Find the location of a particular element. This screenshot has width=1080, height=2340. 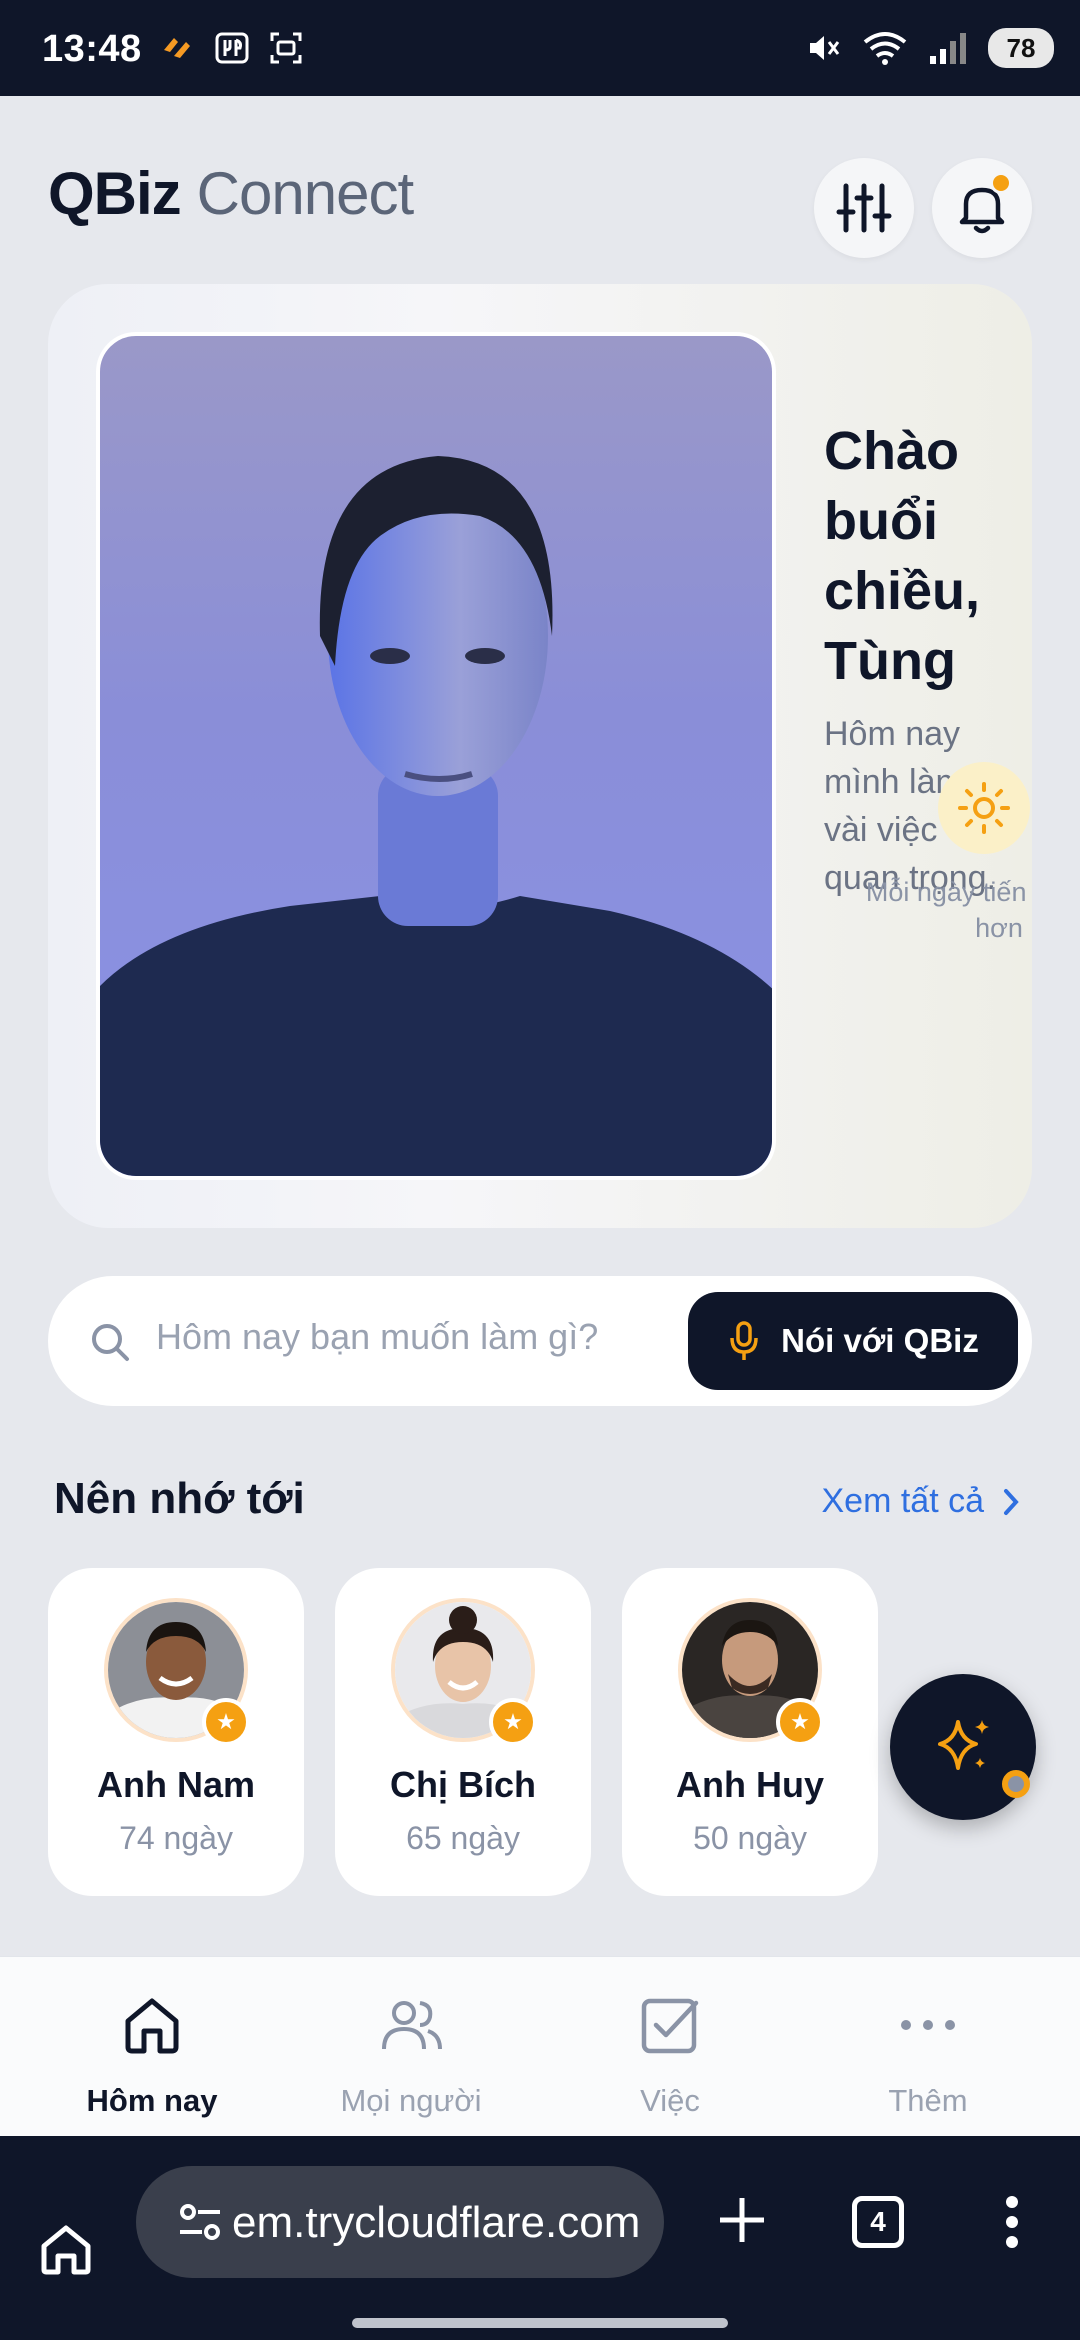

search-icon is located at coordinates (110, 1342).